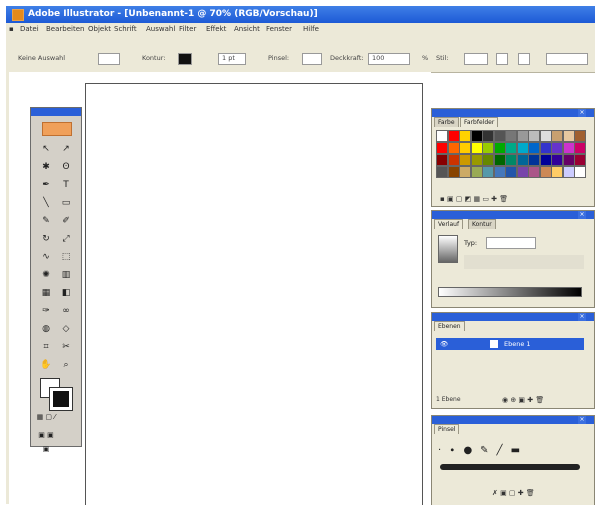 This screenshot has width=595, height=505. I want to click on brush-actions: ✗ ▣ ▢ ✚ 🗑, so click(513, 493).